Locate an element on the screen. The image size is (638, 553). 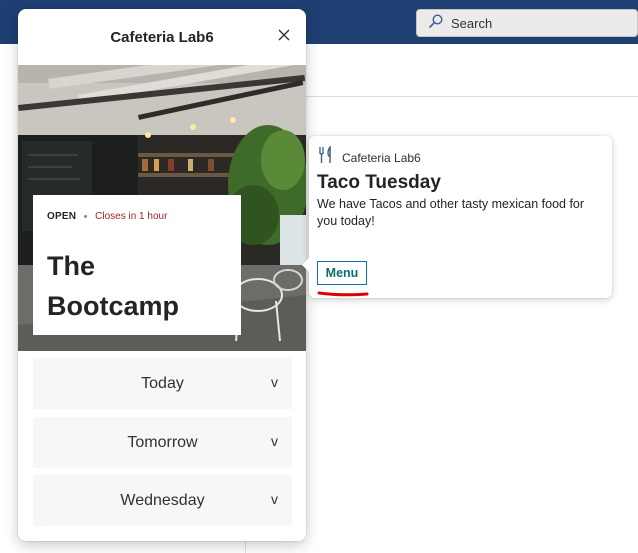
close-icon is located at coordinates (284, 35).